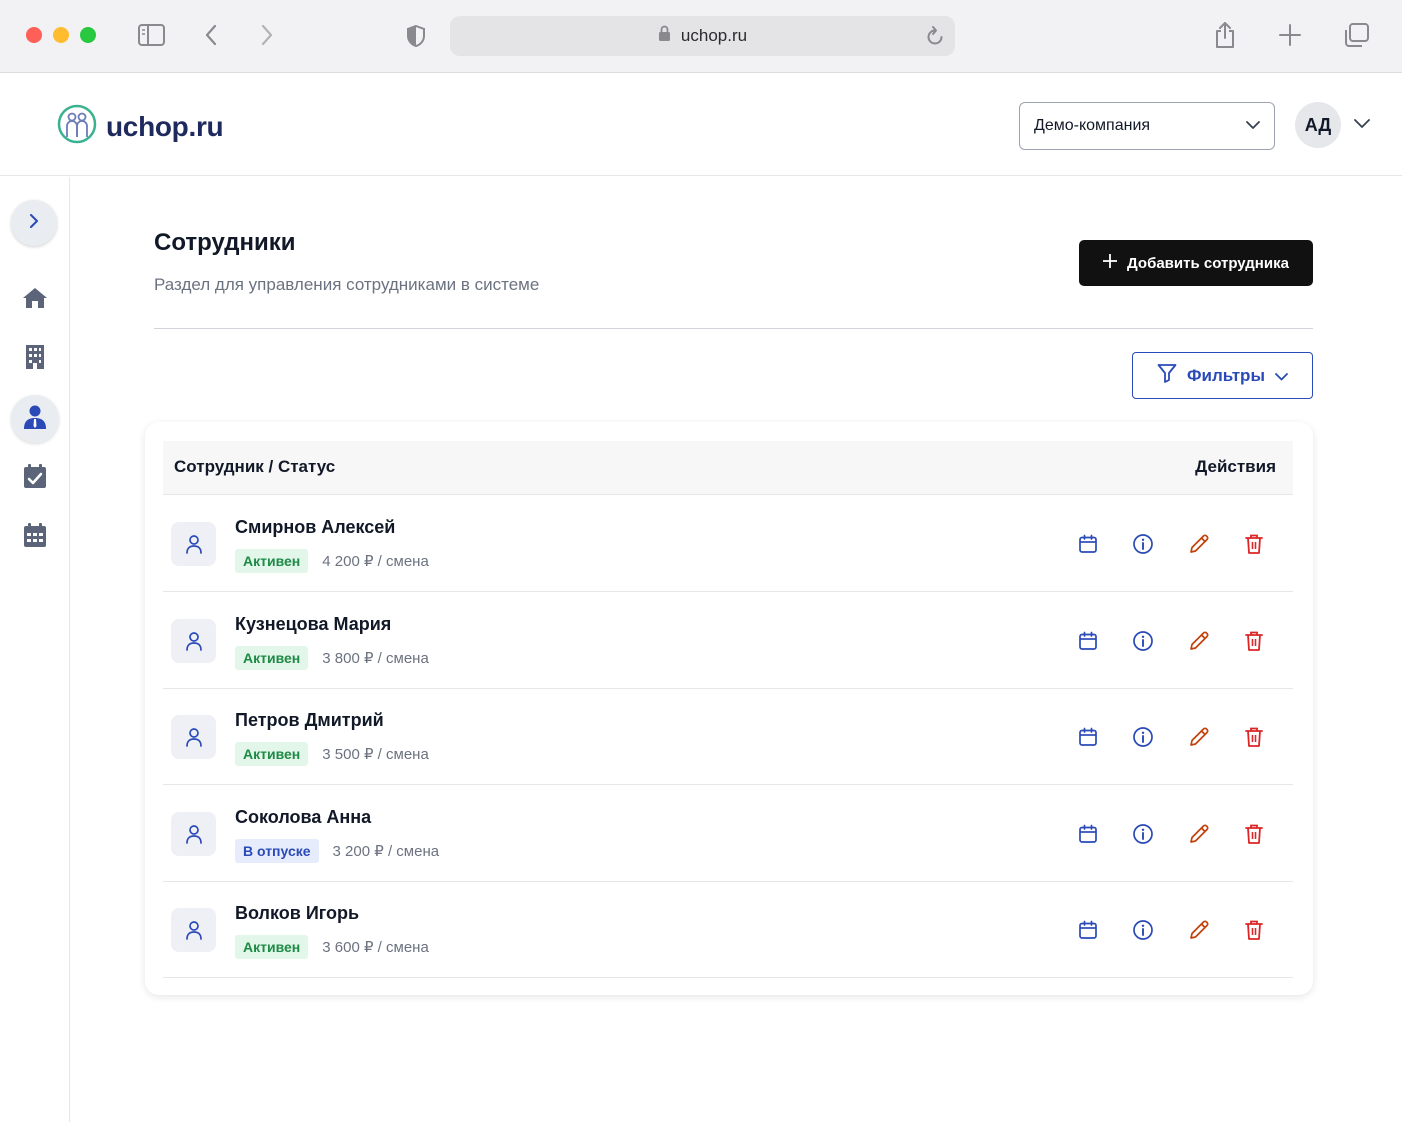 The height and width of the screenshot is (1122, 1402). What do you see at coordinates (1225, 35) in the screenshot?
I see `share-icon` at bounding box center [1225, 35].